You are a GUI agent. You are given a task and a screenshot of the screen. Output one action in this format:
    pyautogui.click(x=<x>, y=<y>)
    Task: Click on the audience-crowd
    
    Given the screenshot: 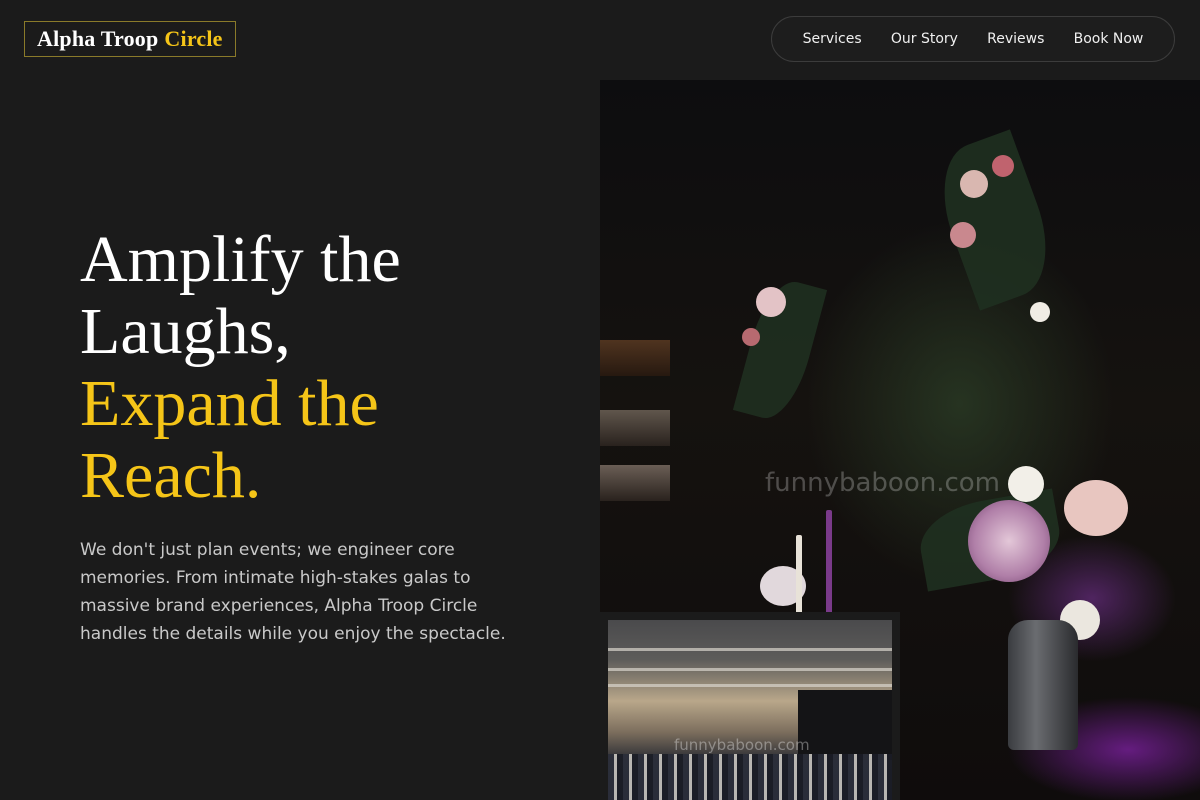 What is the action you would take?
    pyautogui.click(x=750, y=777)
    